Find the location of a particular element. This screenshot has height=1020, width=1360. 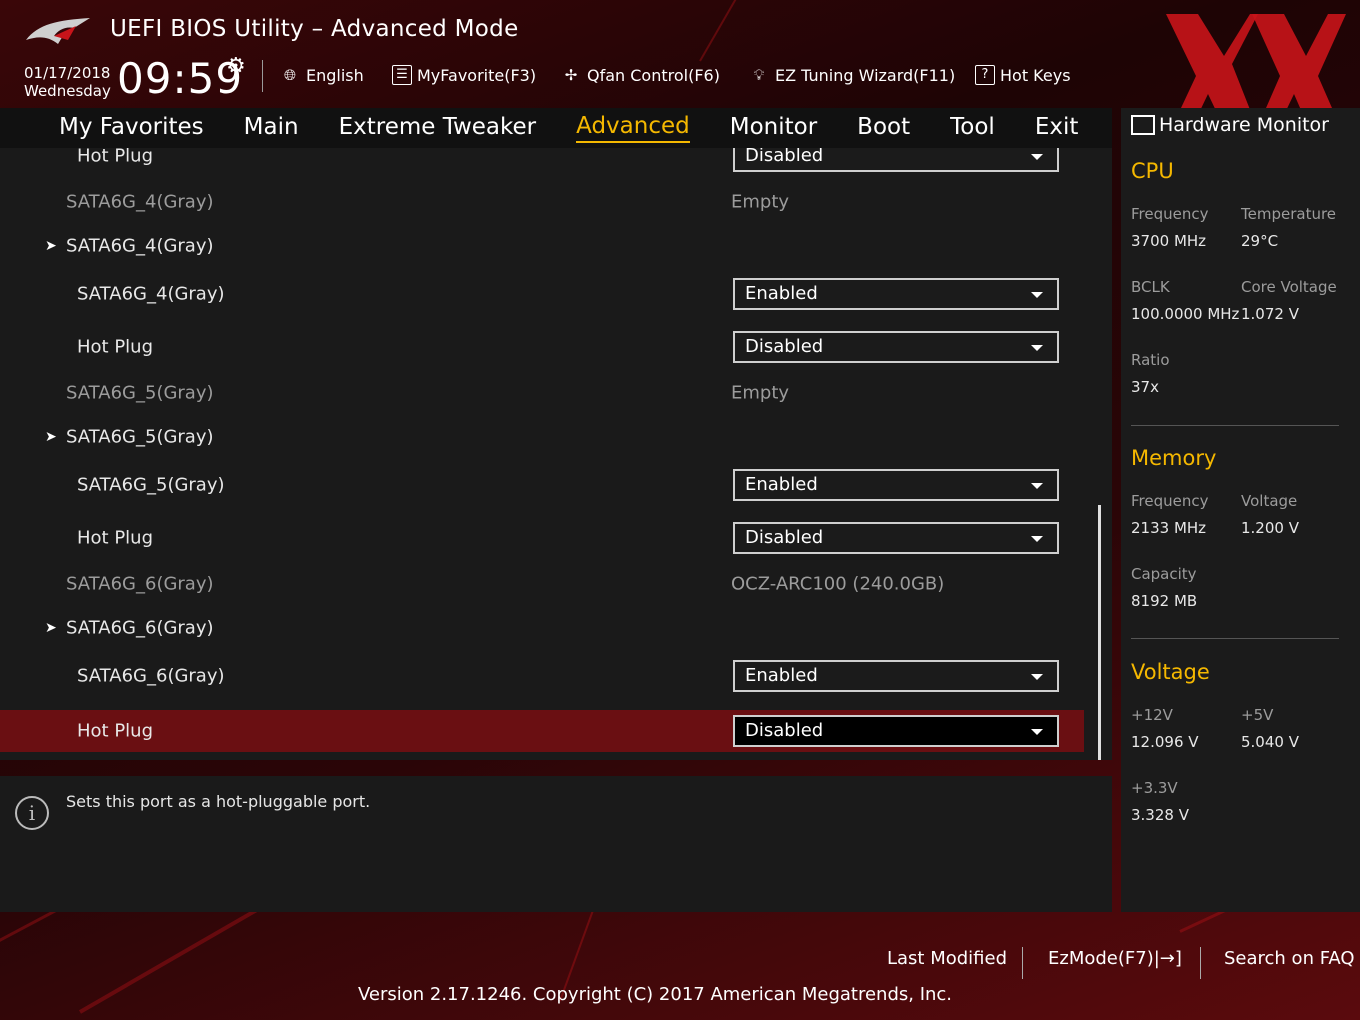

hot-keys-button: ? Hot Keys is located at coordinates (1023, 75).